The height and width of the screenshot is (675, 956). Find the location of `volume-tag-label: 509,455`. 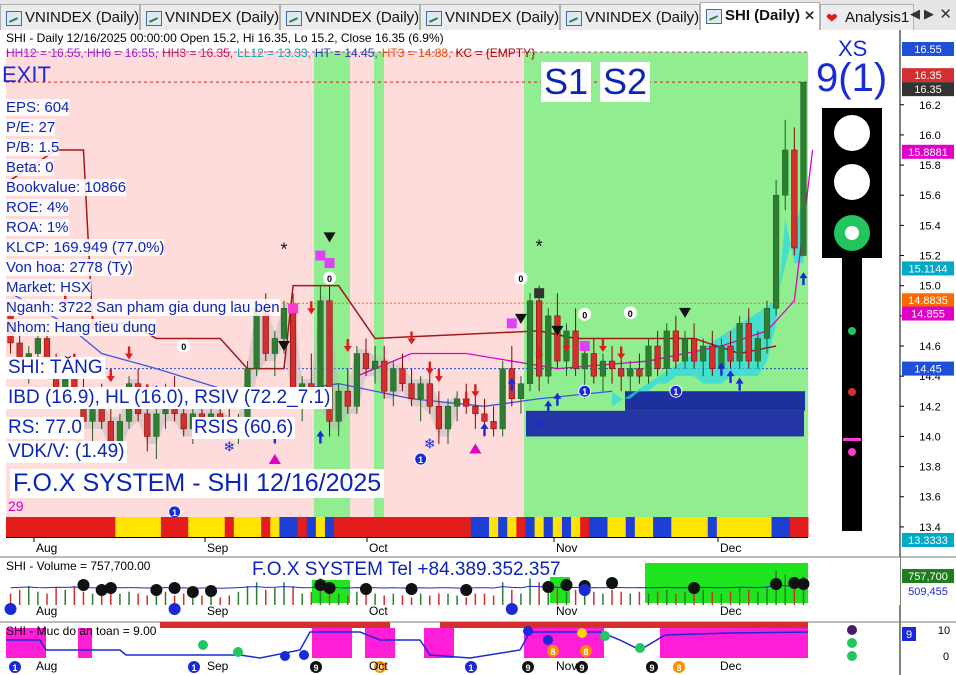

volume-tag-label: 509,455 is located at coordinates (928, 592).